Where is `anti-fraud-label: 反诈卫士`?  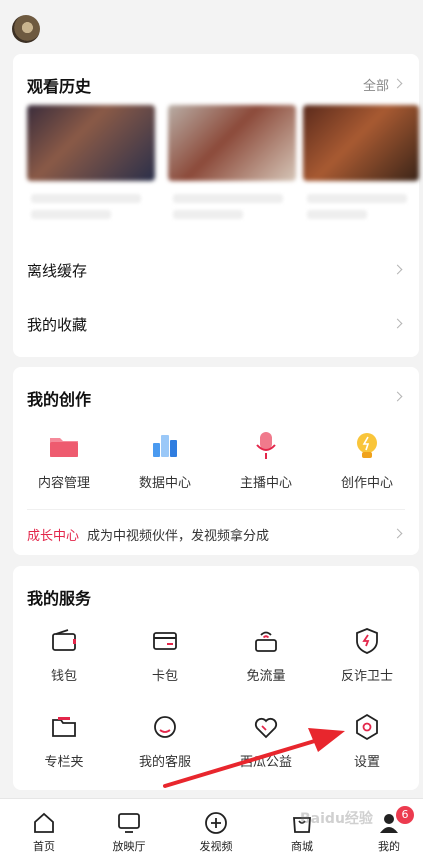 anti-fraud-label: 反诈卫士 is located at coordinates (366, 676).